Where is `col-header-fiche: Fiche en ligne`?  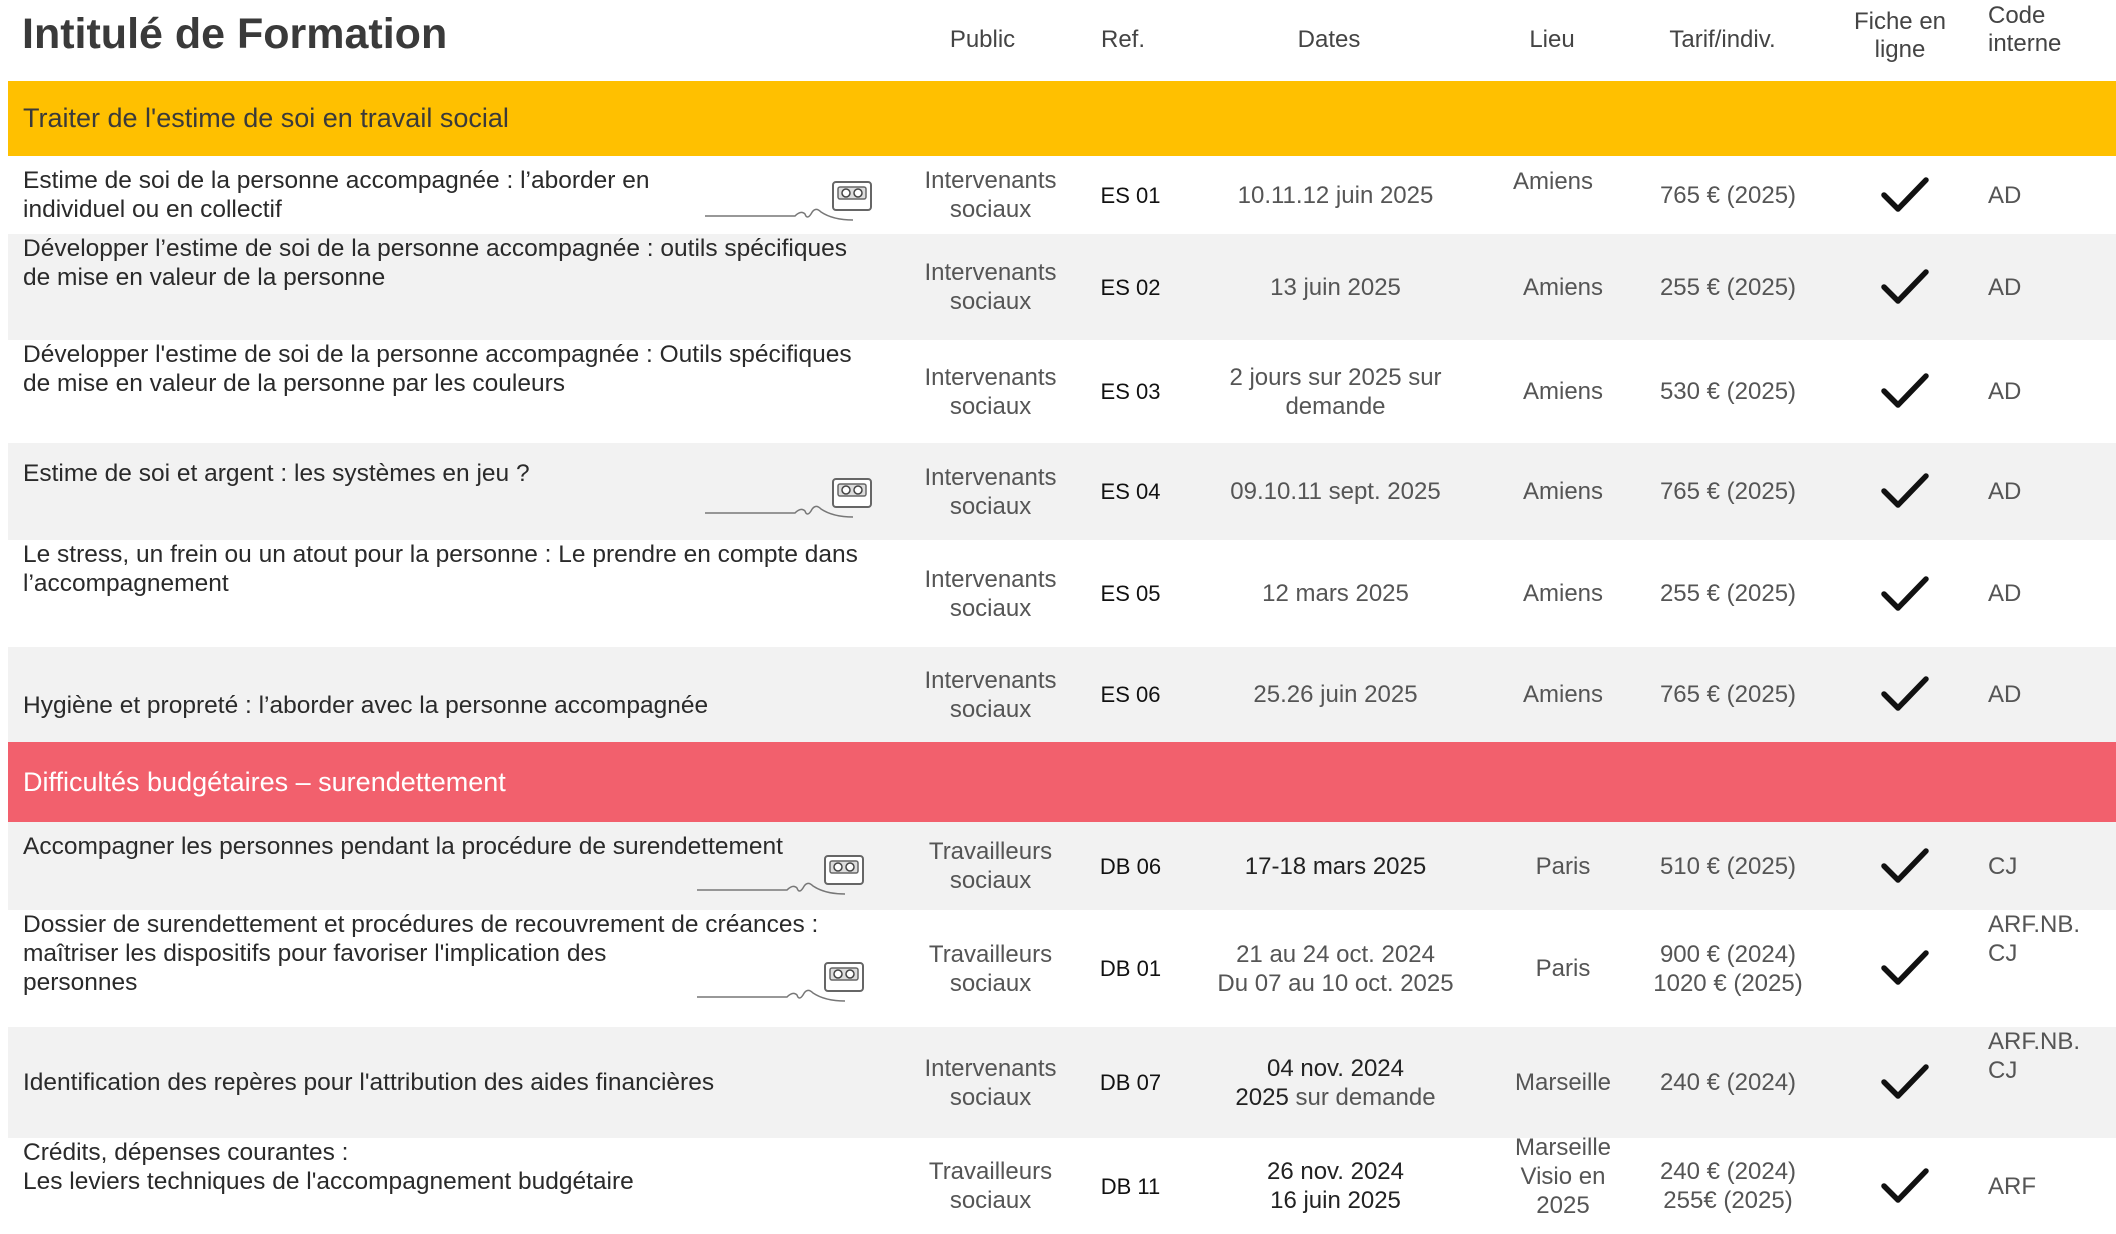
col-header-fiche: Fiche en ligne is located at coordinates (1900, 38).